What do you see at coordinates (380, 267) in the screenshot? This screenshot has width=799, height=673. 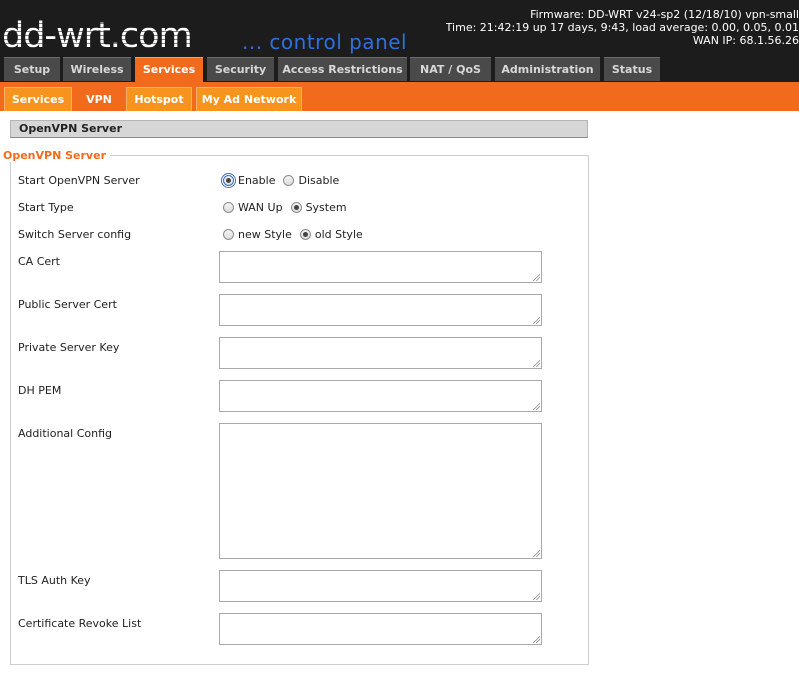 I see `ca-cert-textarea` at bounding box center [380, 267].